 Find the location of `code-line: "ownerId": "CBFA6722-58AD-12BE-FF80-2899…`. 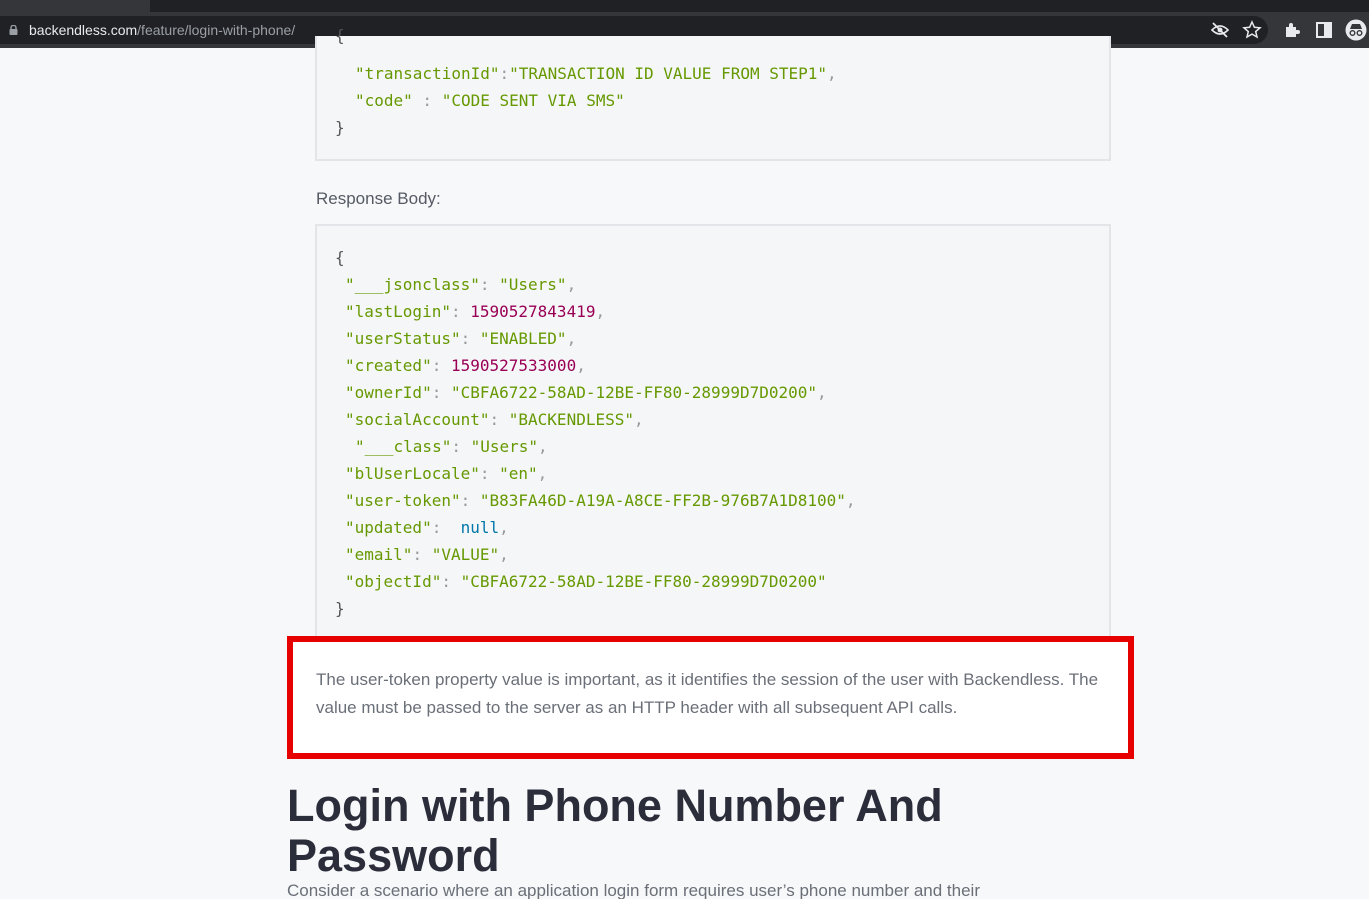

code-line: "ownerId": "CBFA6722-58AD-12BE-FF80-2899… is located at coordinates (586, 392).